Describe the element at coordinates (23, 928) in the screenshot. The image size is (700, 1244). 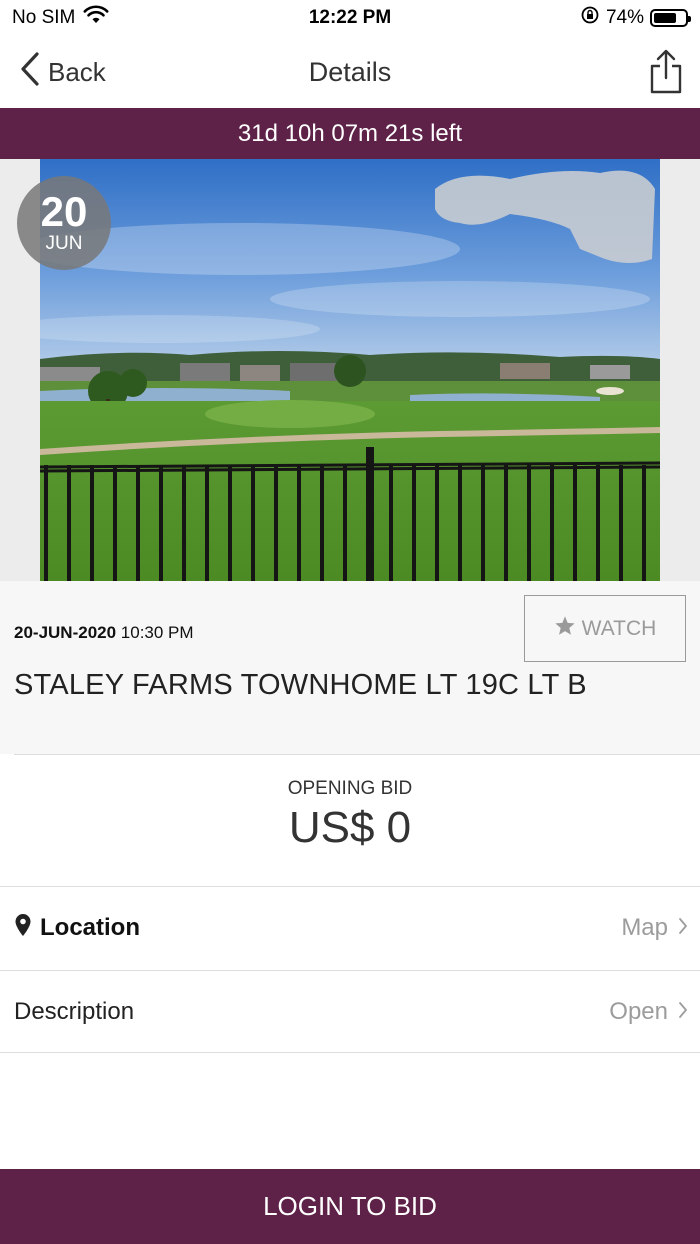
I see `location-pin-icon` at that location.